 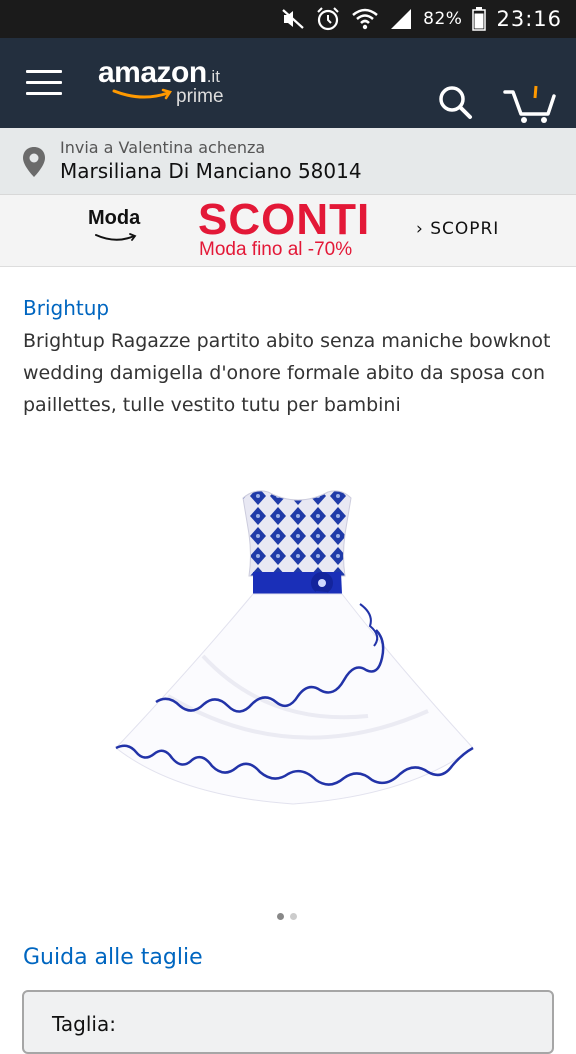 What do you see at coordinates (211, 171) in the screenshot?
I see `delivery-address: Marsiliana Di Manciano 58014` at bounding box center [211, 171].